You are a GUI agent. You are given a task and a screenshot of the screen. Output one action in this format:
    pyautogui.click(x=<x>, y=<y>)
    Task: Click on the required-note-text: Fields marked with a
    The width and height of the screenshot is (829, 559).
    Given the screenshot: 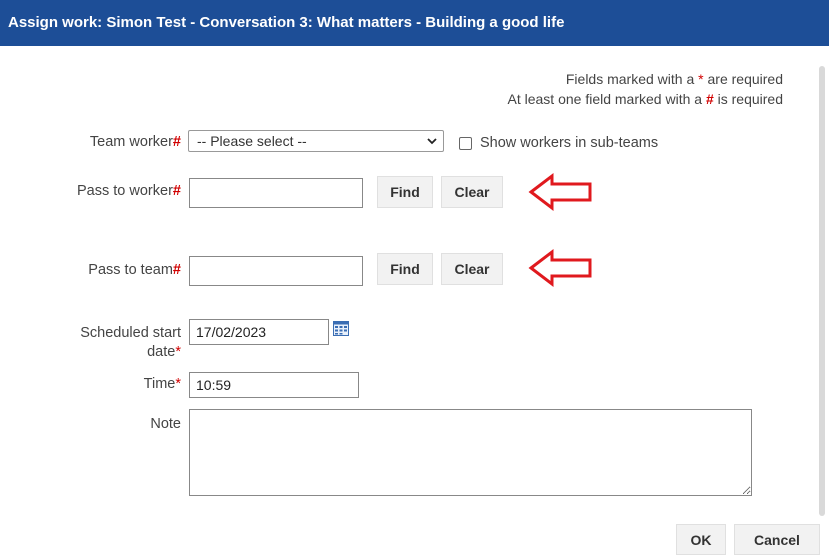 What is the action you would take?
    pyautogui.click(x=632, y=79)
    